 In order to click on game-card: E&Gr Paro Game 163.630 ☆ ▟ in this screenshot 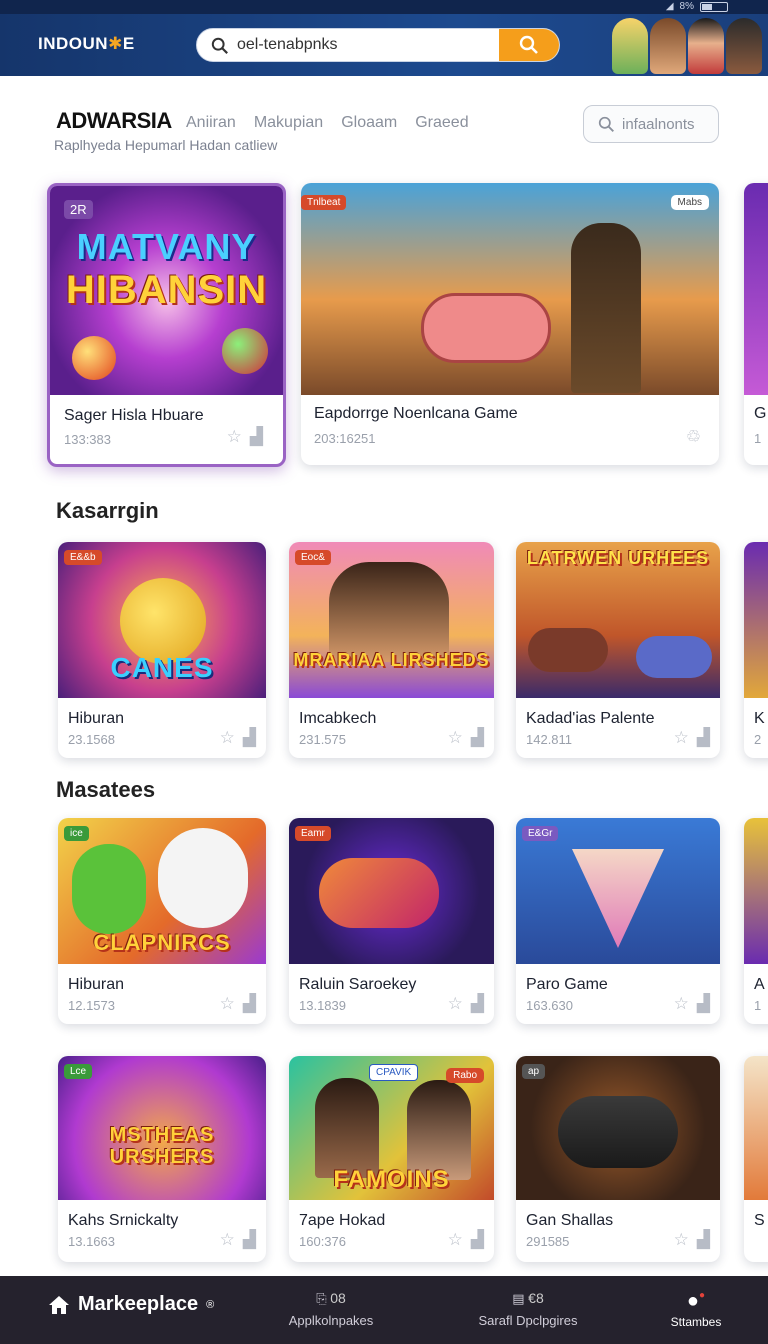, I will do `click(618, 921)`.